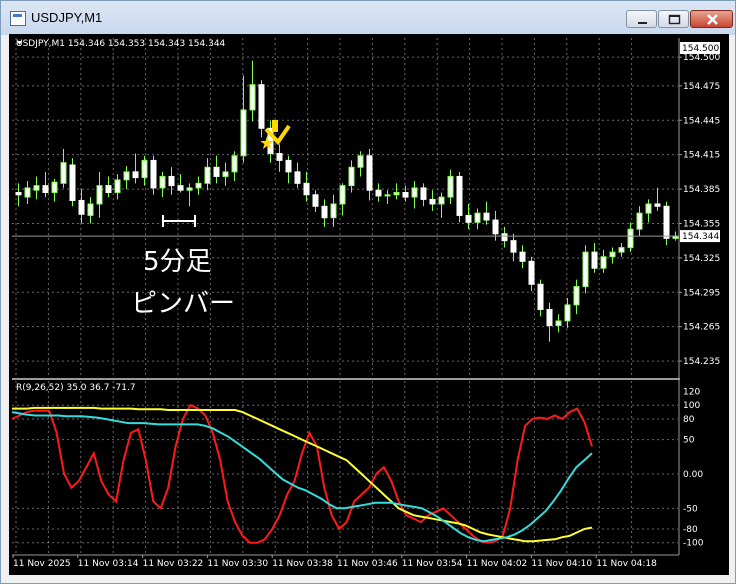 The height and width of the screenshot is (584, 736). I want to click on time-tick-label: 11 Nov 03:46, so click(367, 564).